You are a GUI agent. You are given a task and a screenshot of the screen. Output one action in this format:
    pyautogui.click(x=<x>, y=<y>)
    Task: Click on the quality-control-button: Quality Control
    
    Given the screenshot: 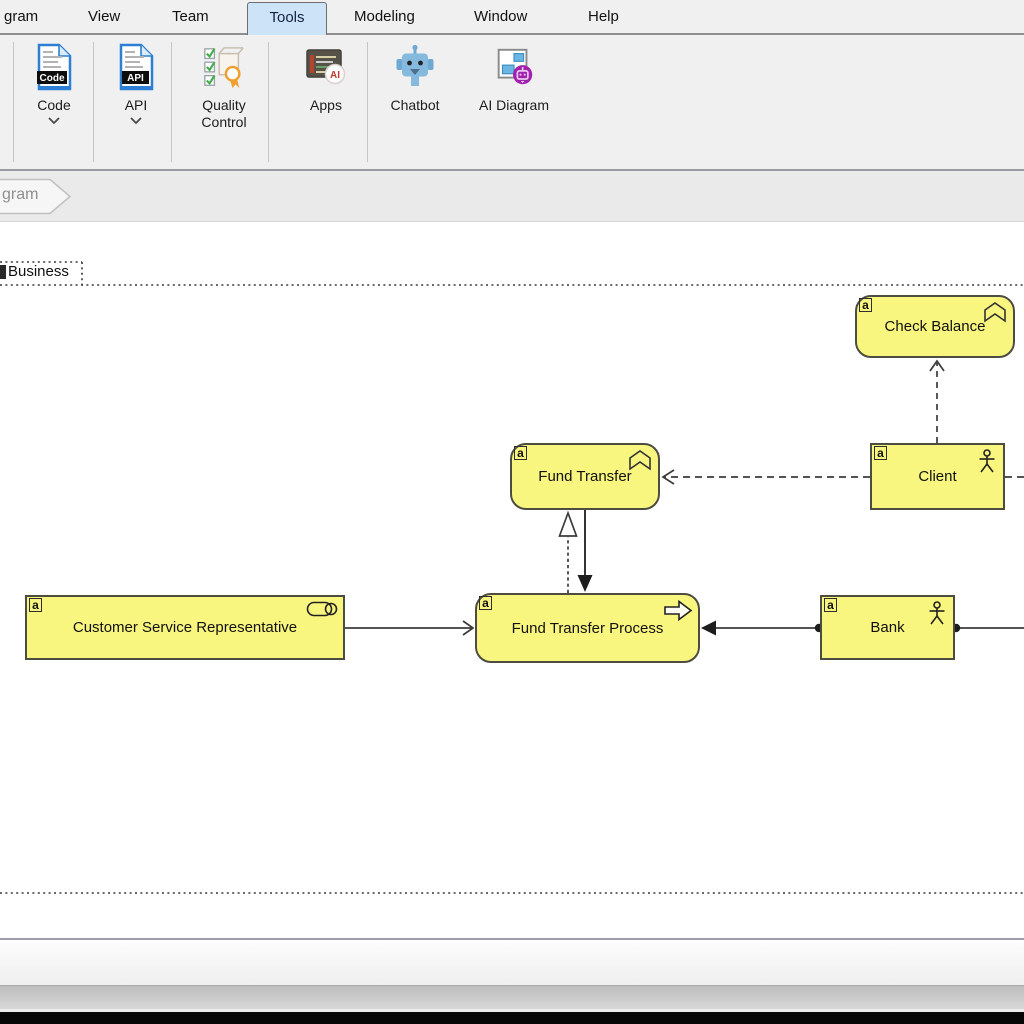 What is the action you would take?
    pyautogui.click(x=224, y=86)
    